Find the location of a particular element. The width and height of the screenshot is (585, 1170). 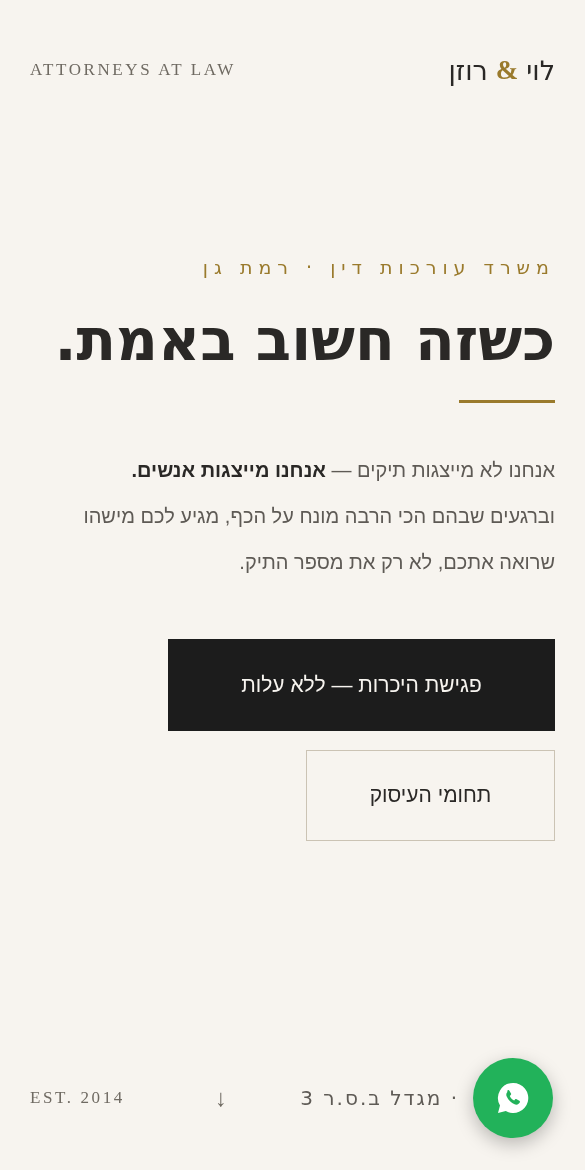

whatsapp-button is located at coordinates (513, 1098).